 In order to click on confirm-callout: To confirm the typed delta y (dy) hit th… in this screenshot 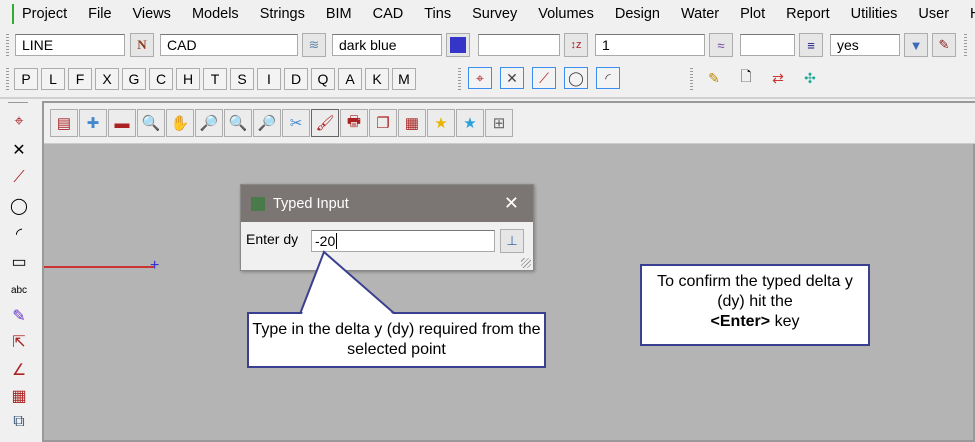, I will do `click(755, 305)`.